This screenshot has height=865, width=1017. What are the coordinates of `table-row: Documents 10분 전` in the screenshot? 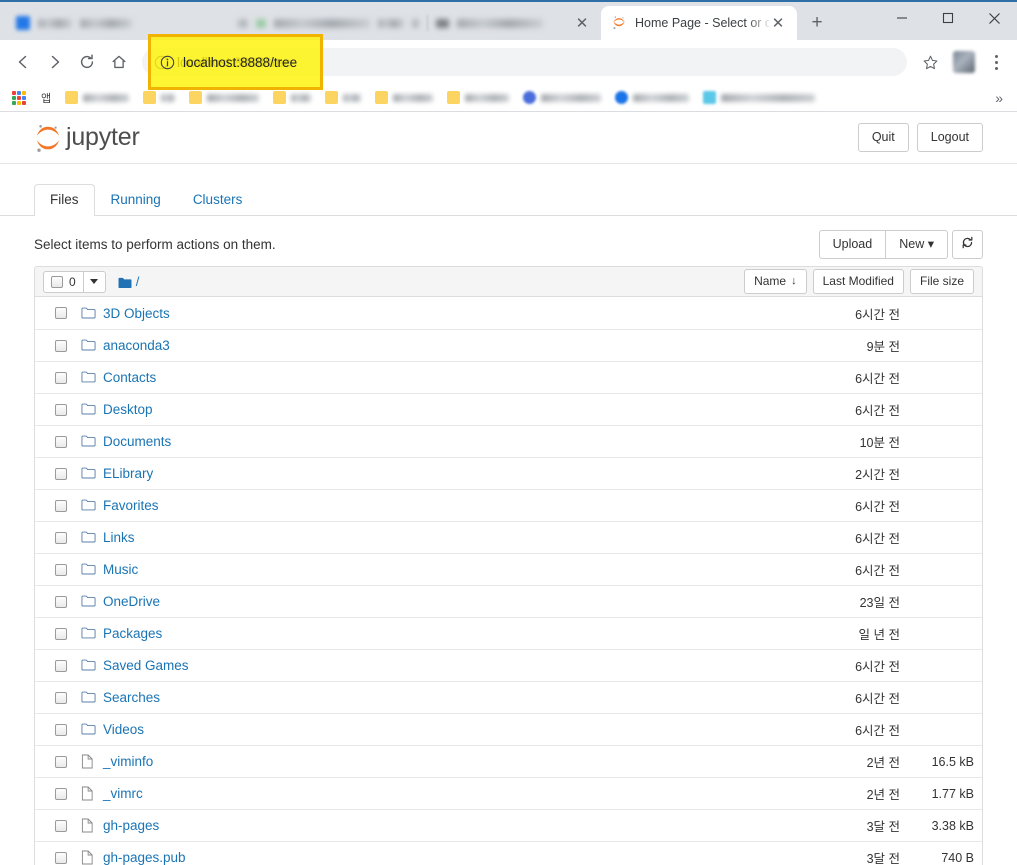 It's located at (508, 441).